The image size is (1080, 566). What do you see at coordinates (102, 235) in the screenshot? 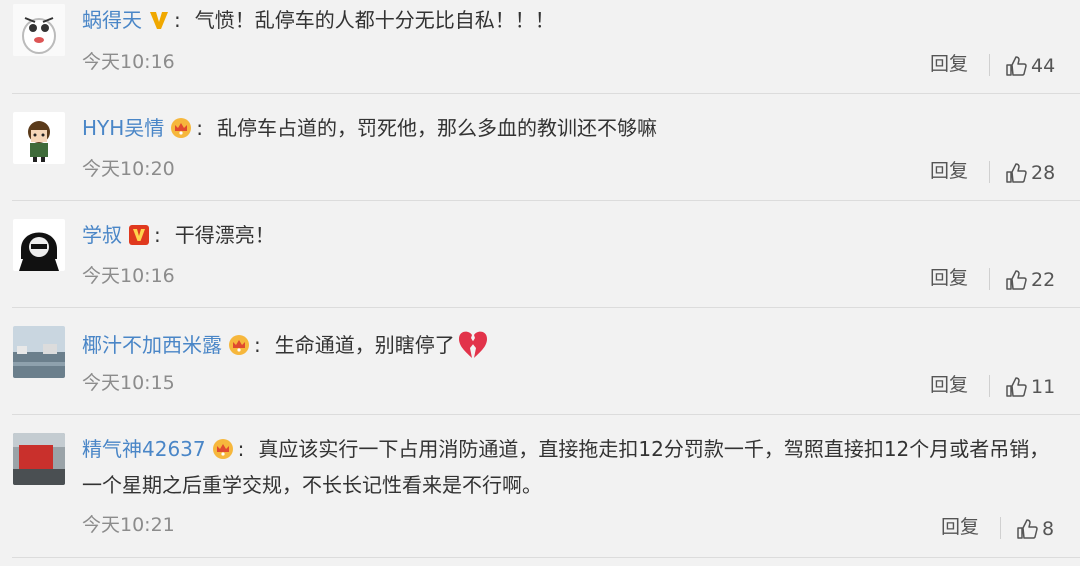
I see `username: 学叔` at bounding box center [102, 235].